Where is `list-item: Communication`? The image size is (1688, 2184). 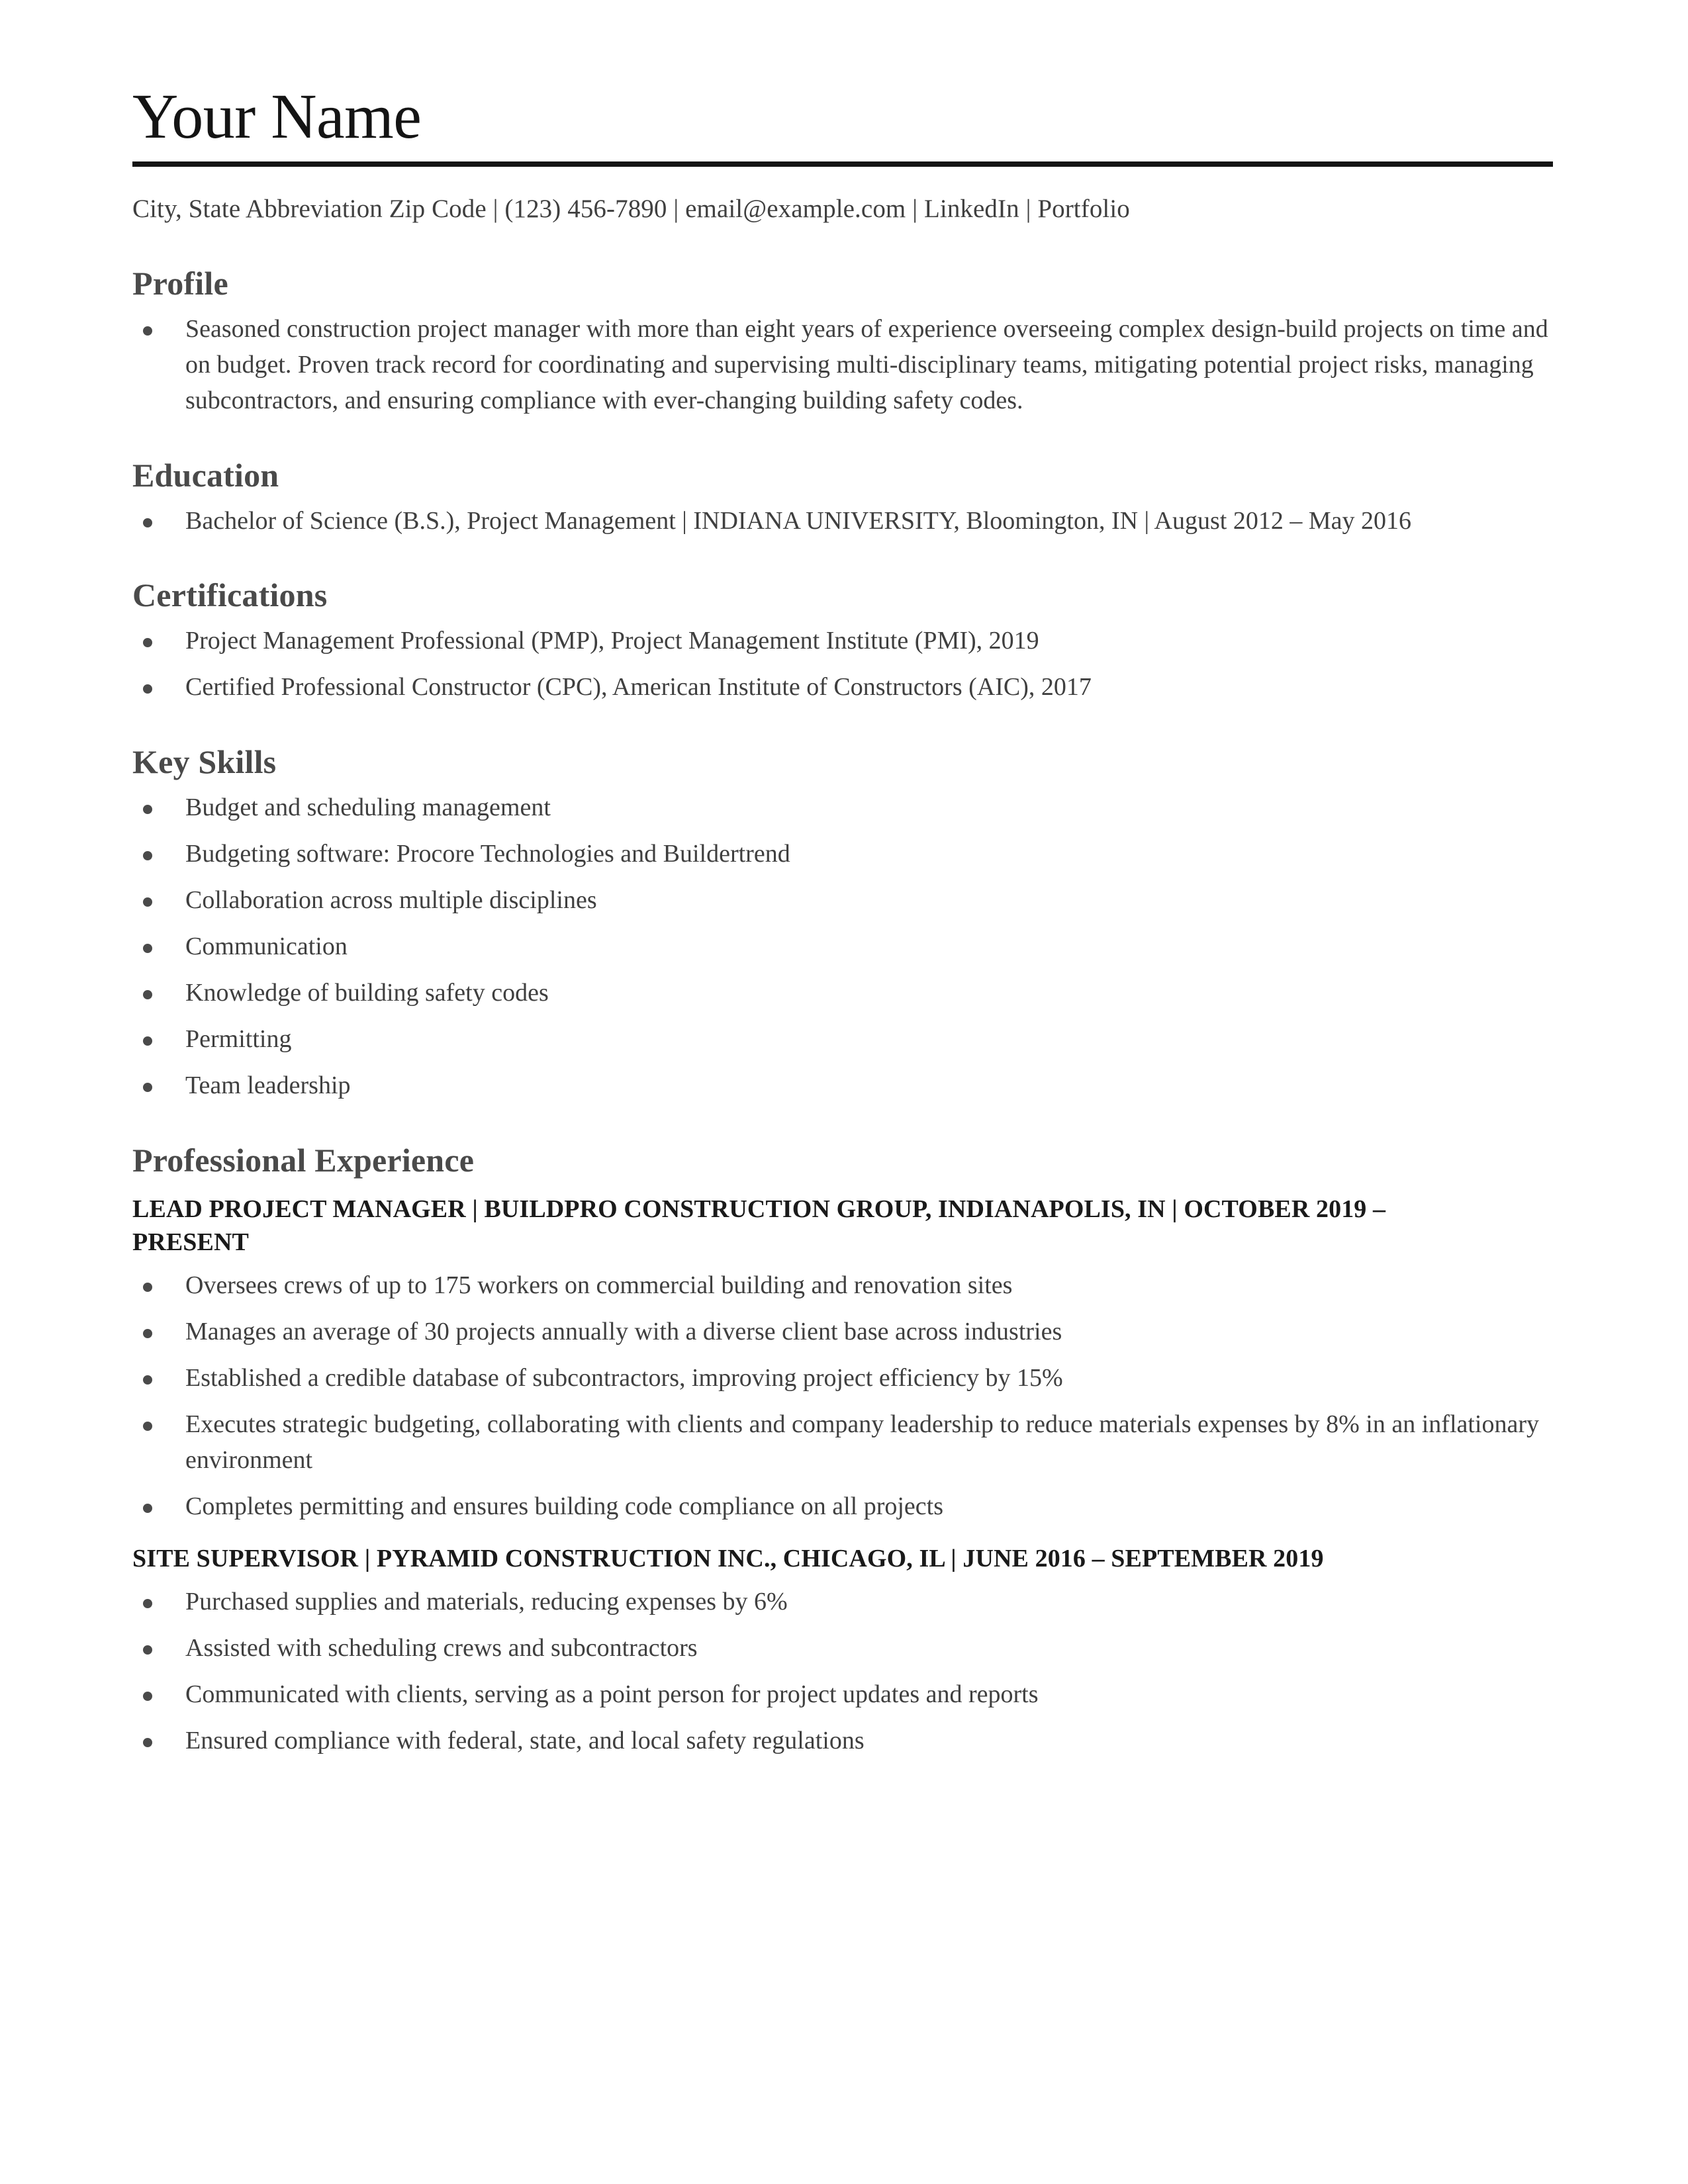
list-item: Communication is located at coordinates (844, 947).